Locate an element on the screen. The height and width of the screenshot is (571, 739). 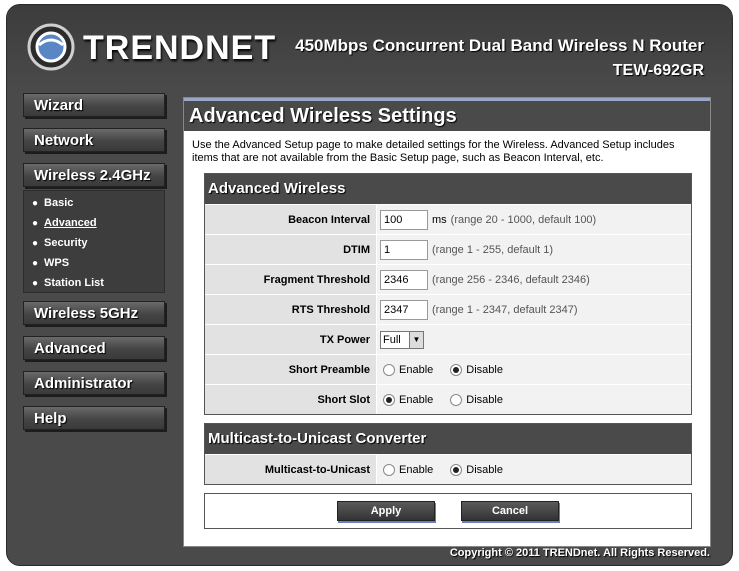
submenu-item: ● Station List is located at coordinates (94, 287).